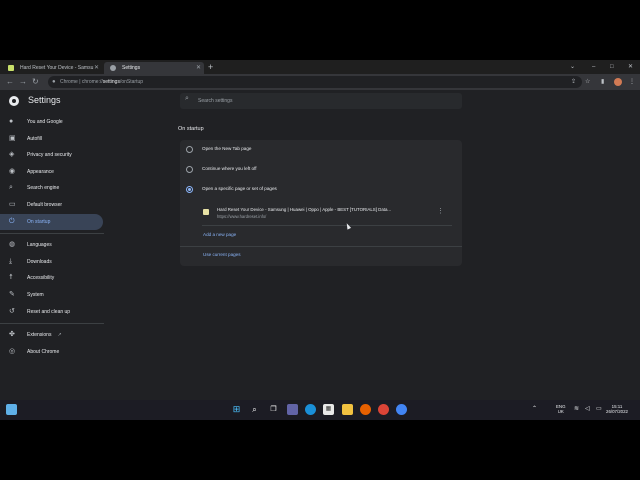 Image resolution: width=640 pixels, height=480 pixels. What do you see at coordinates (321, 190) in the screenshot?
I see `option-specific-pages: Open a specific page or set of pages` at bounding box center [321, 190].